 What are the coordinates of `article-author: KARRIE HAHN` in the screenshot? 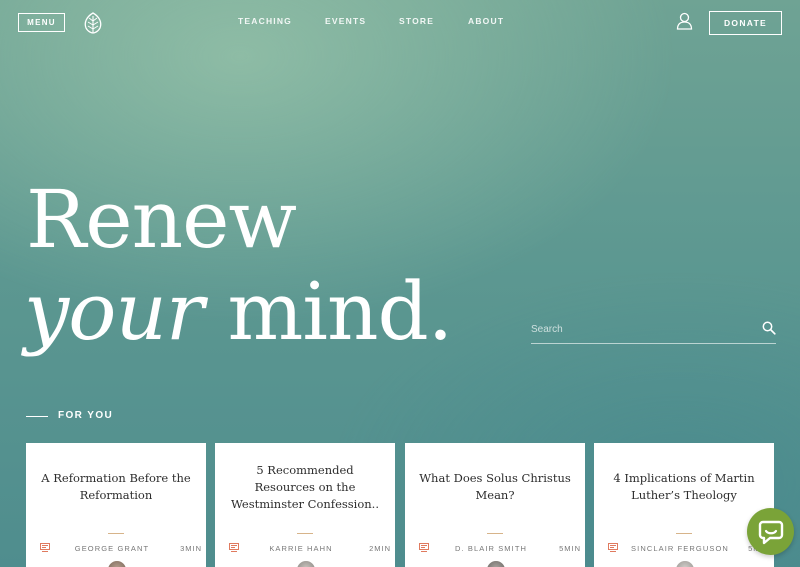 It's located at (301, 548).